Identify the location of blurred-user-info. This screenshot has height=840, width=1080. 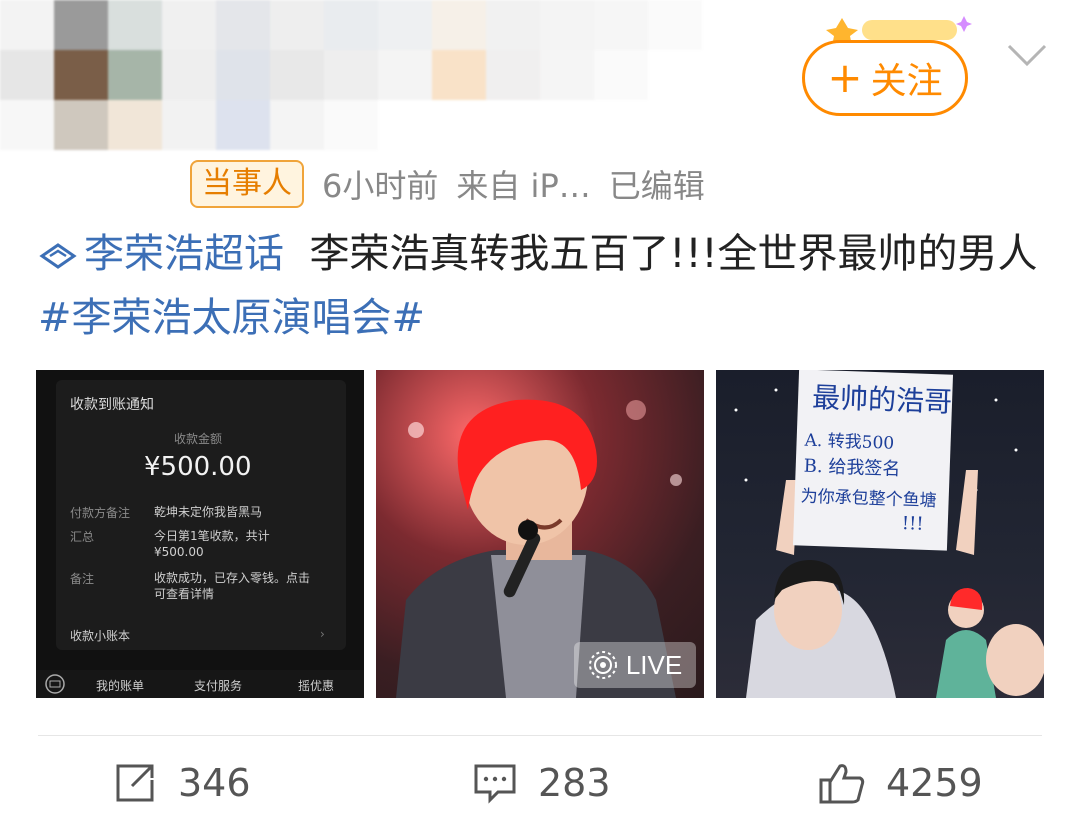
(380, 75).